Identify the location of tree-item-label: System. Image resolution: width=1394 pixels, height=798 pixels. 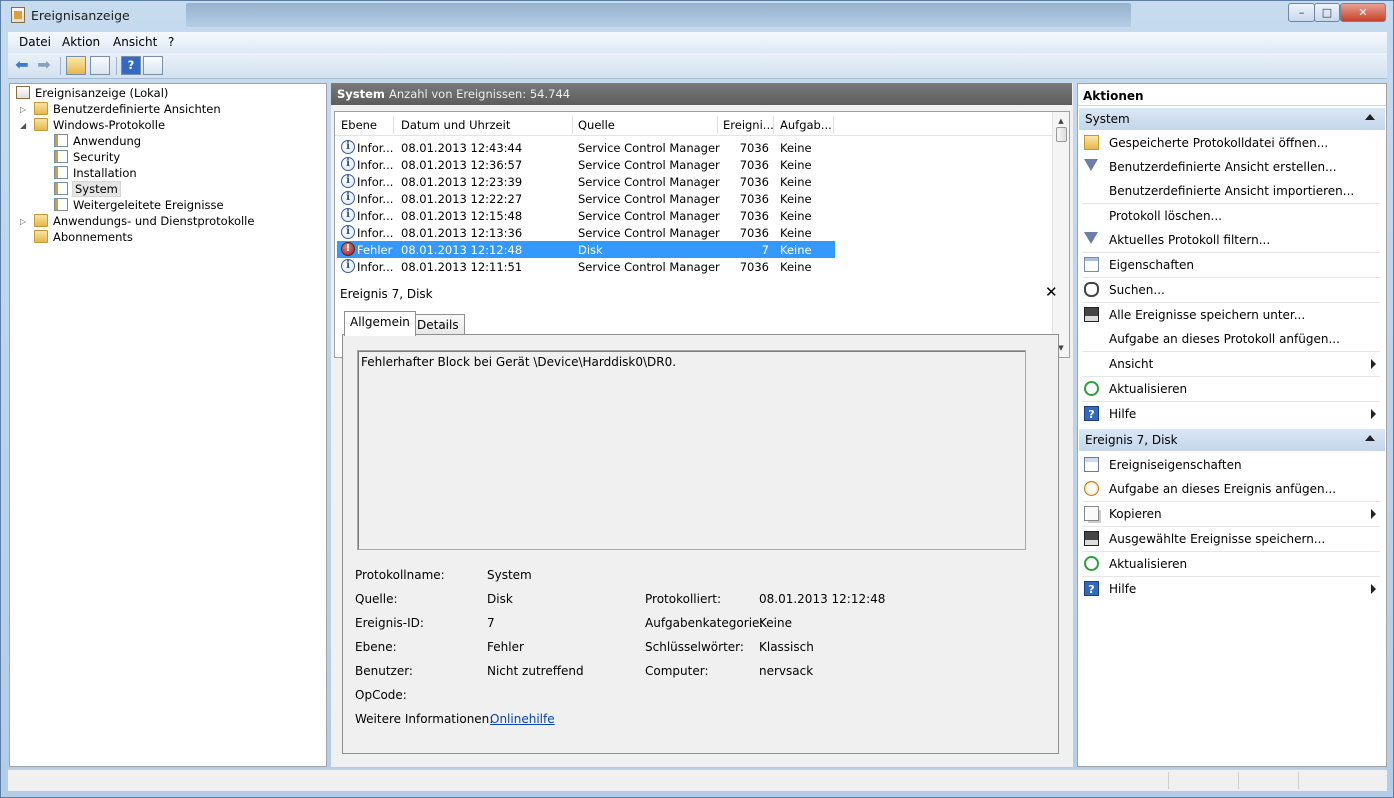
(96, 189).